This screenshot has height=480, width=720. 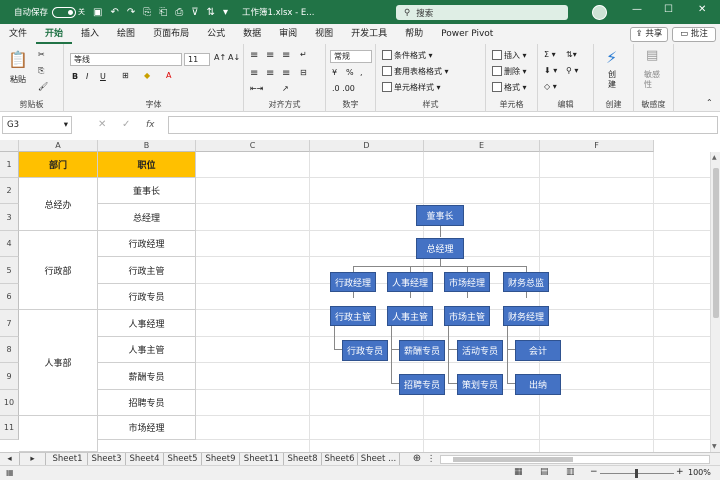 I want to click on collapse-ribbon-icon: ⌃, so click(x=709, y=102).